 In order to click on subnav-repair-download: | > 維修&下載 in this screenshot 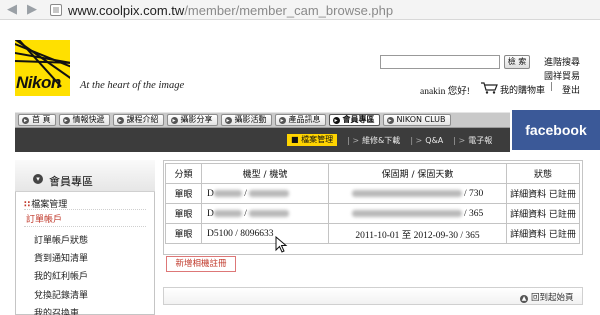, I will do `click(373, 140)`.